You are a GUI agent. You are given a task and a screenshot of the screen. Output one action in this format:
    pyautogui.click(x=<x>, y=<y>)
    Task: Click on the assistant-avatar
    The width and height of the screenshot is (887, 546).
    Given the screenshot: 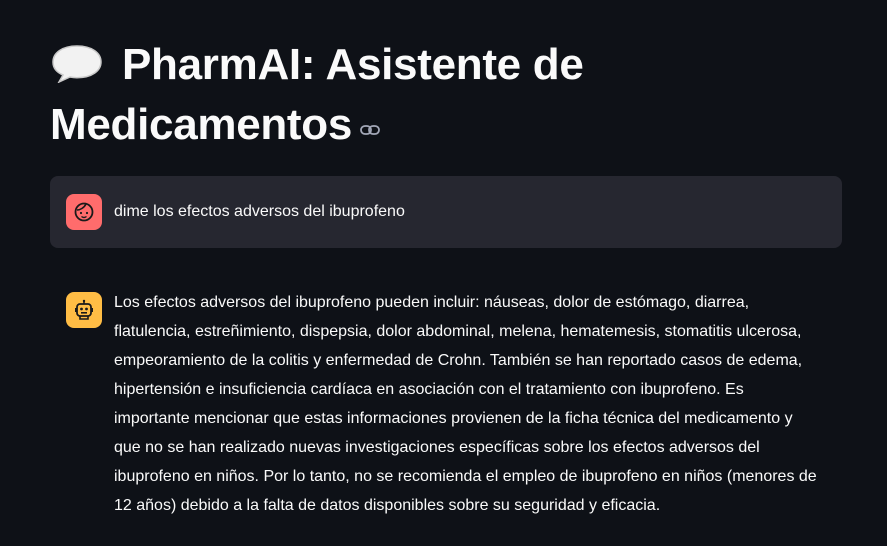 What is the action you would take?
    pyautogui.click(x=84, y=310)
    